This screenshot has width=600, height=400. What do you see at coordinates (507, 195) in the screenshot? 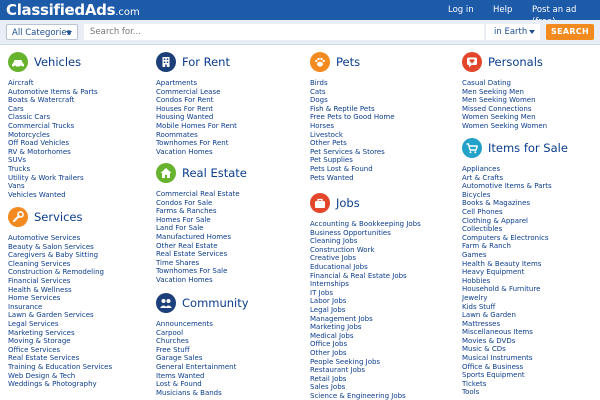
I see `list-item: Bicycles` at bounding box center [507, 195].